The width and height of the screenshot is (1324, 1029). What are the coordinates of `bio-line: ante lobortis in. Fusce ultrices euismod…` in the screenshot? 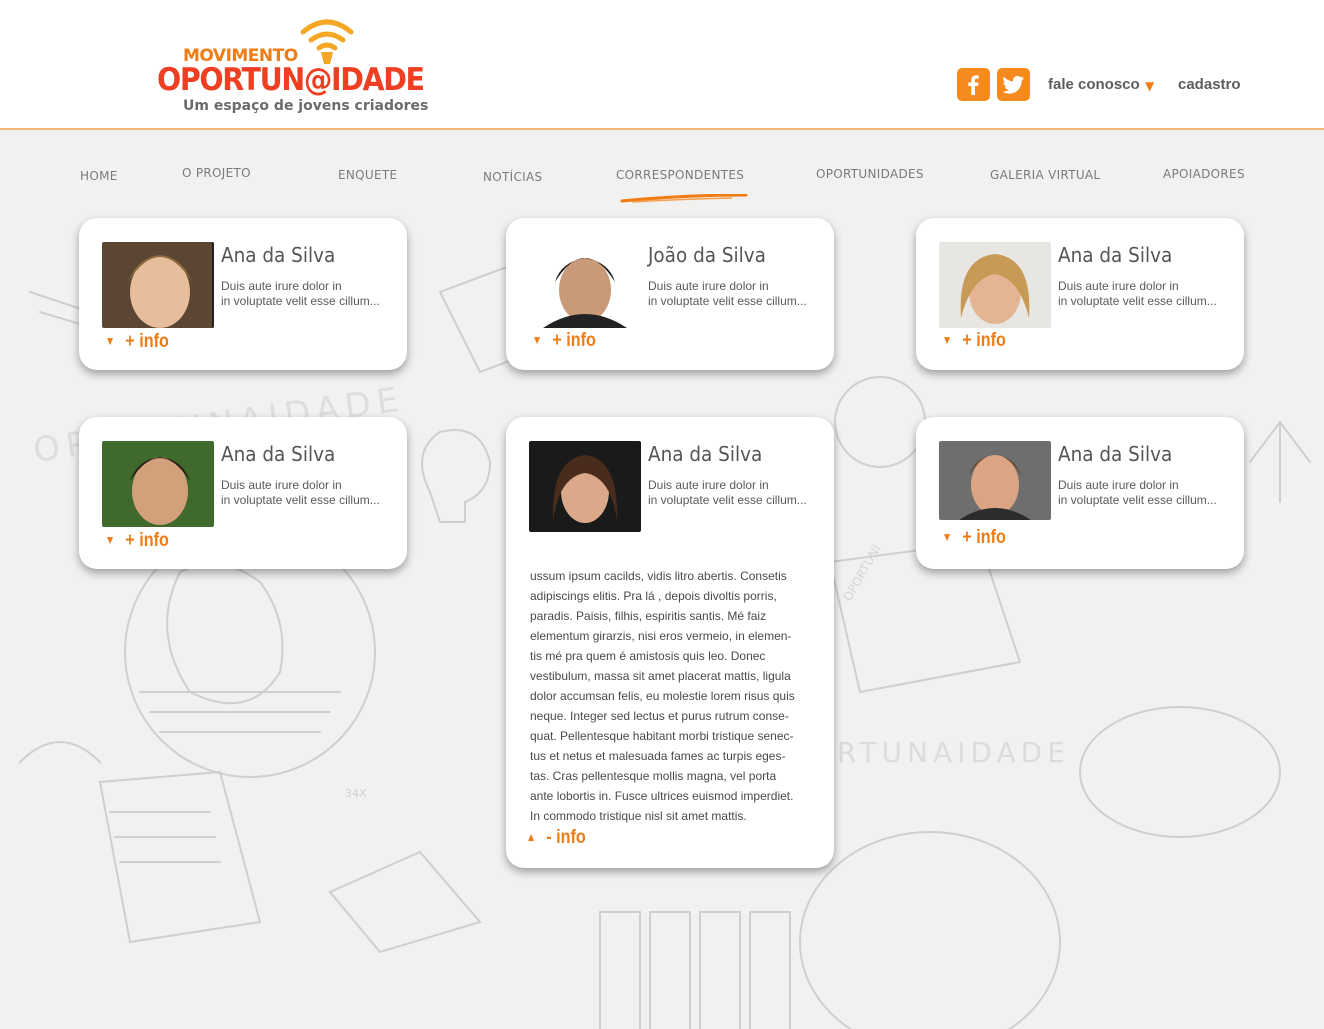 It's located at (662, 796).